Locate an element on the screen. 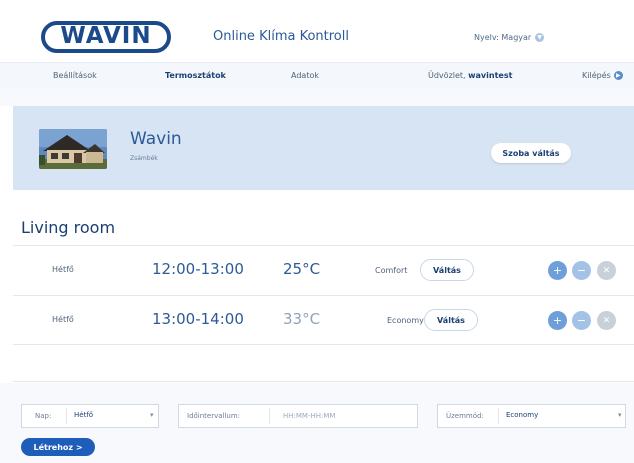 Image resolution: width=634 pixels, height=463 pixels. switch-room-button: Szoba váltás is located at coordinates (531, 153).